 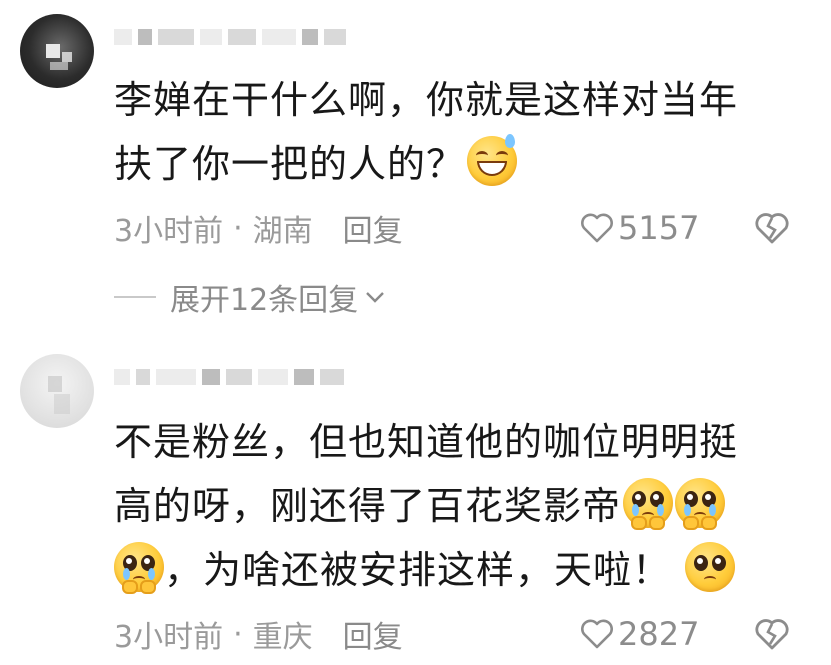 What do you see at coordinates (659, 228) in the screenshot?
I see `like-count: 5157` at bounding box center [659, 228].